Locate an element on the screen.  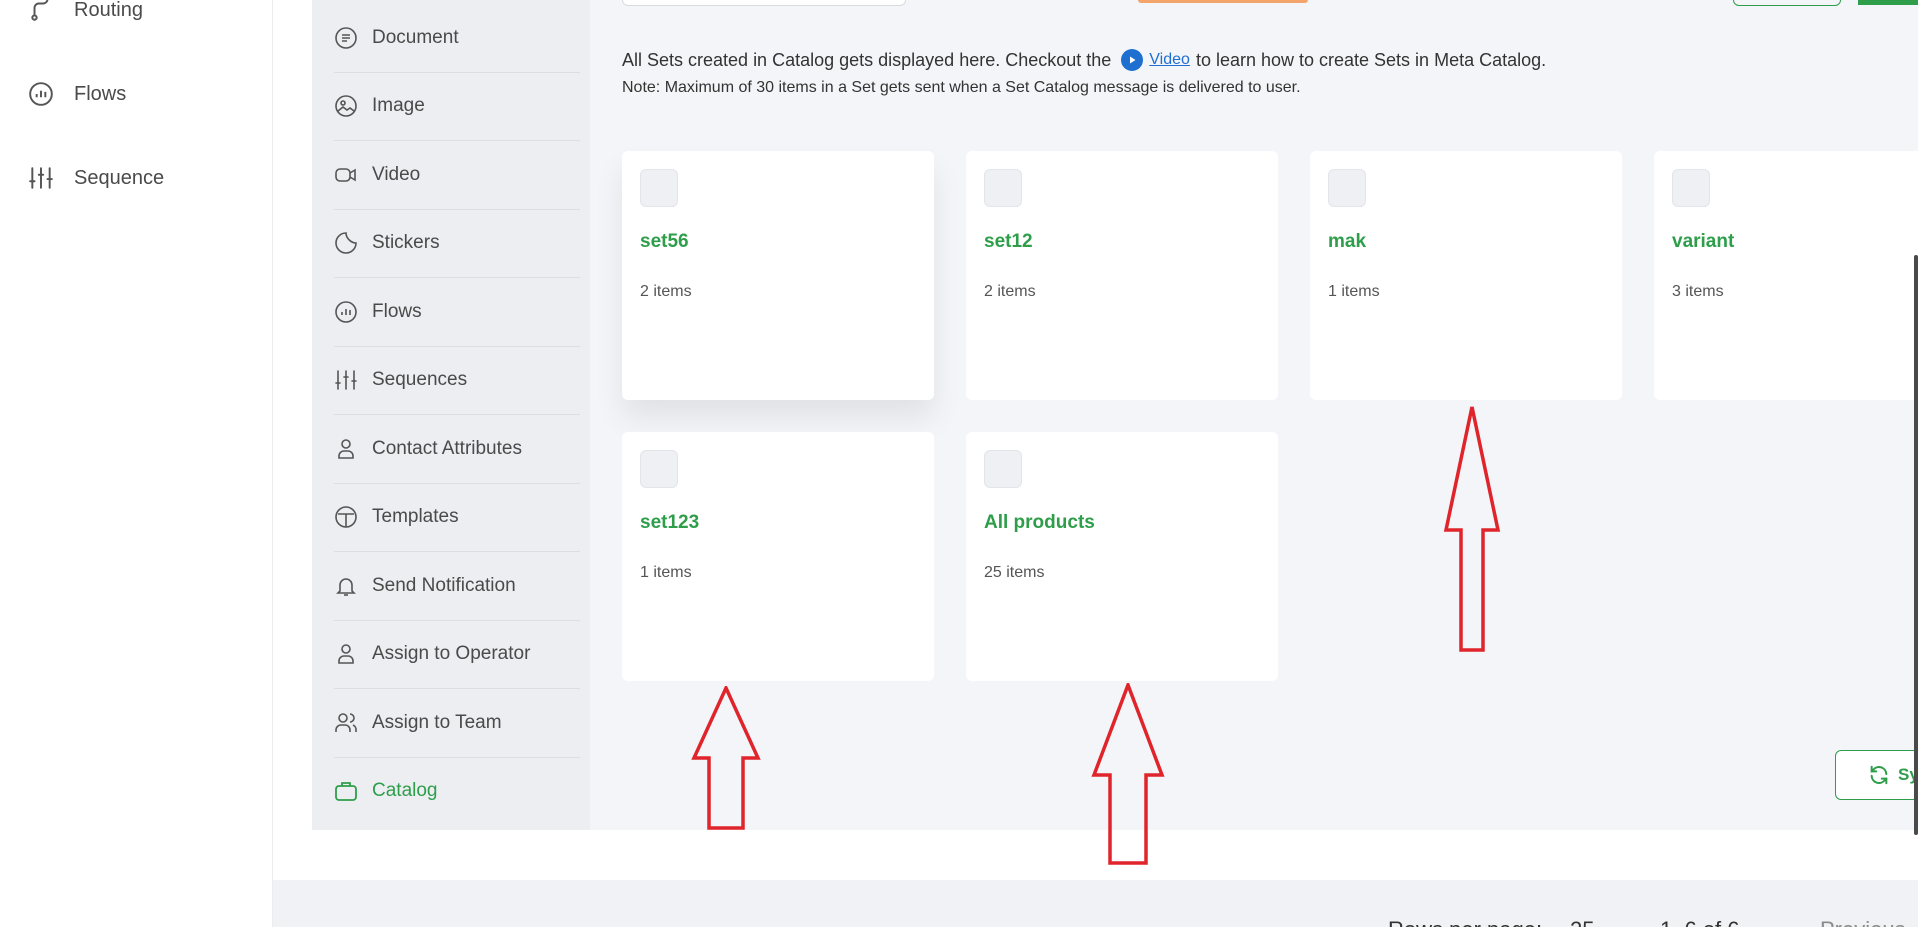
bell-icon is located at coordinates (346, 587).